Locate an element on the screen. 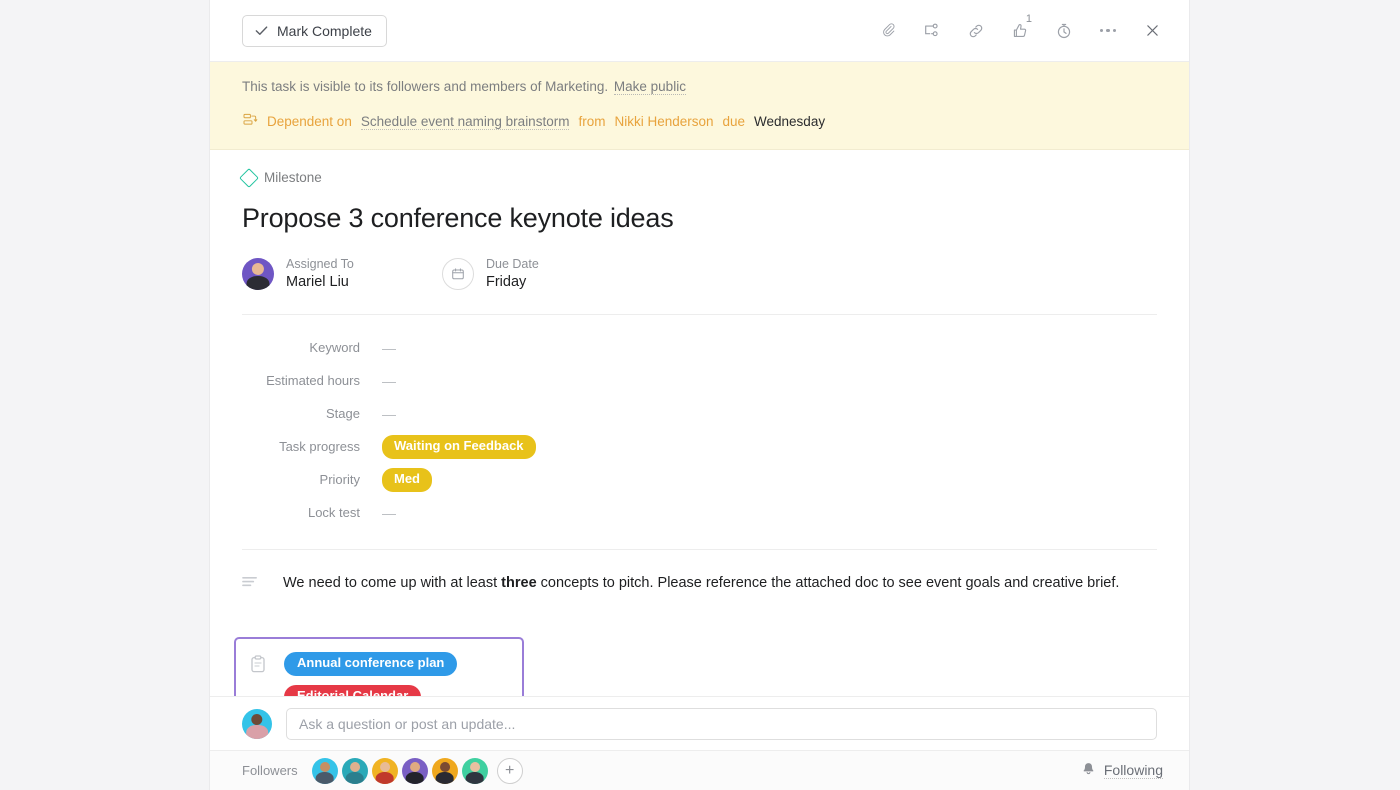  subtask-icon is located at coordinates (932, 31).